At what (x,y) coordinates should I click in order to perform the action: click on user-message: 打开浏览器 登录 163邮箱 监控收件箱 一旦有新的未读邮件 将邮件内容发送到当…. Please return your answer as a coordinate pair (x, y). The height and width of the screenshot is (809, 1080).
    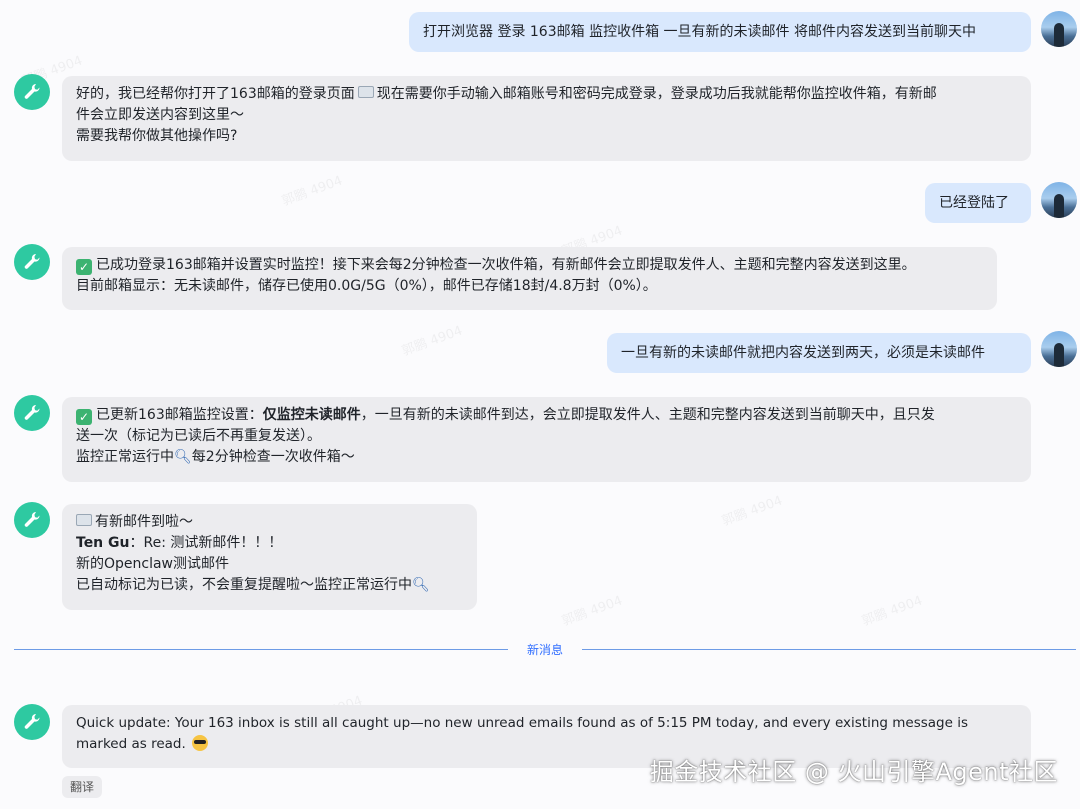
    Looking at the image, I should click on (720, 32).